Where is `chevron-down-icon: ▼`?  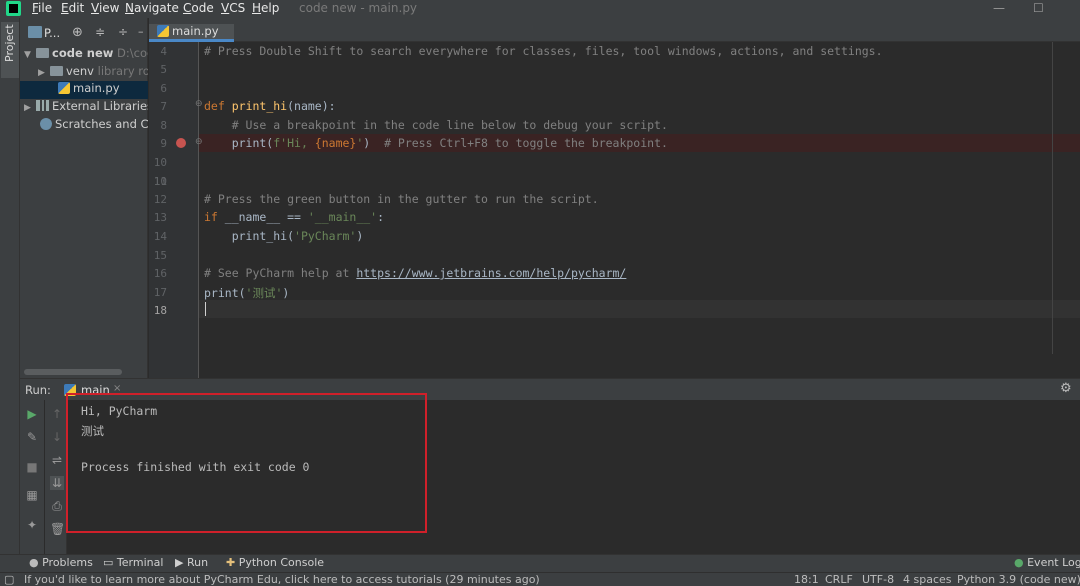
chevron-down-icon: ▼ is located at coordinates (30, 55).